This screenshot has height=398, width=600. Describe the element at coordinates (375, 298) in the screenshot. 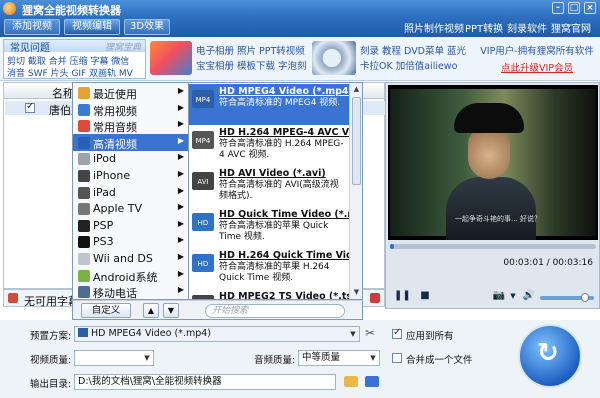

I see `subtitle-tool-icon` at that location.